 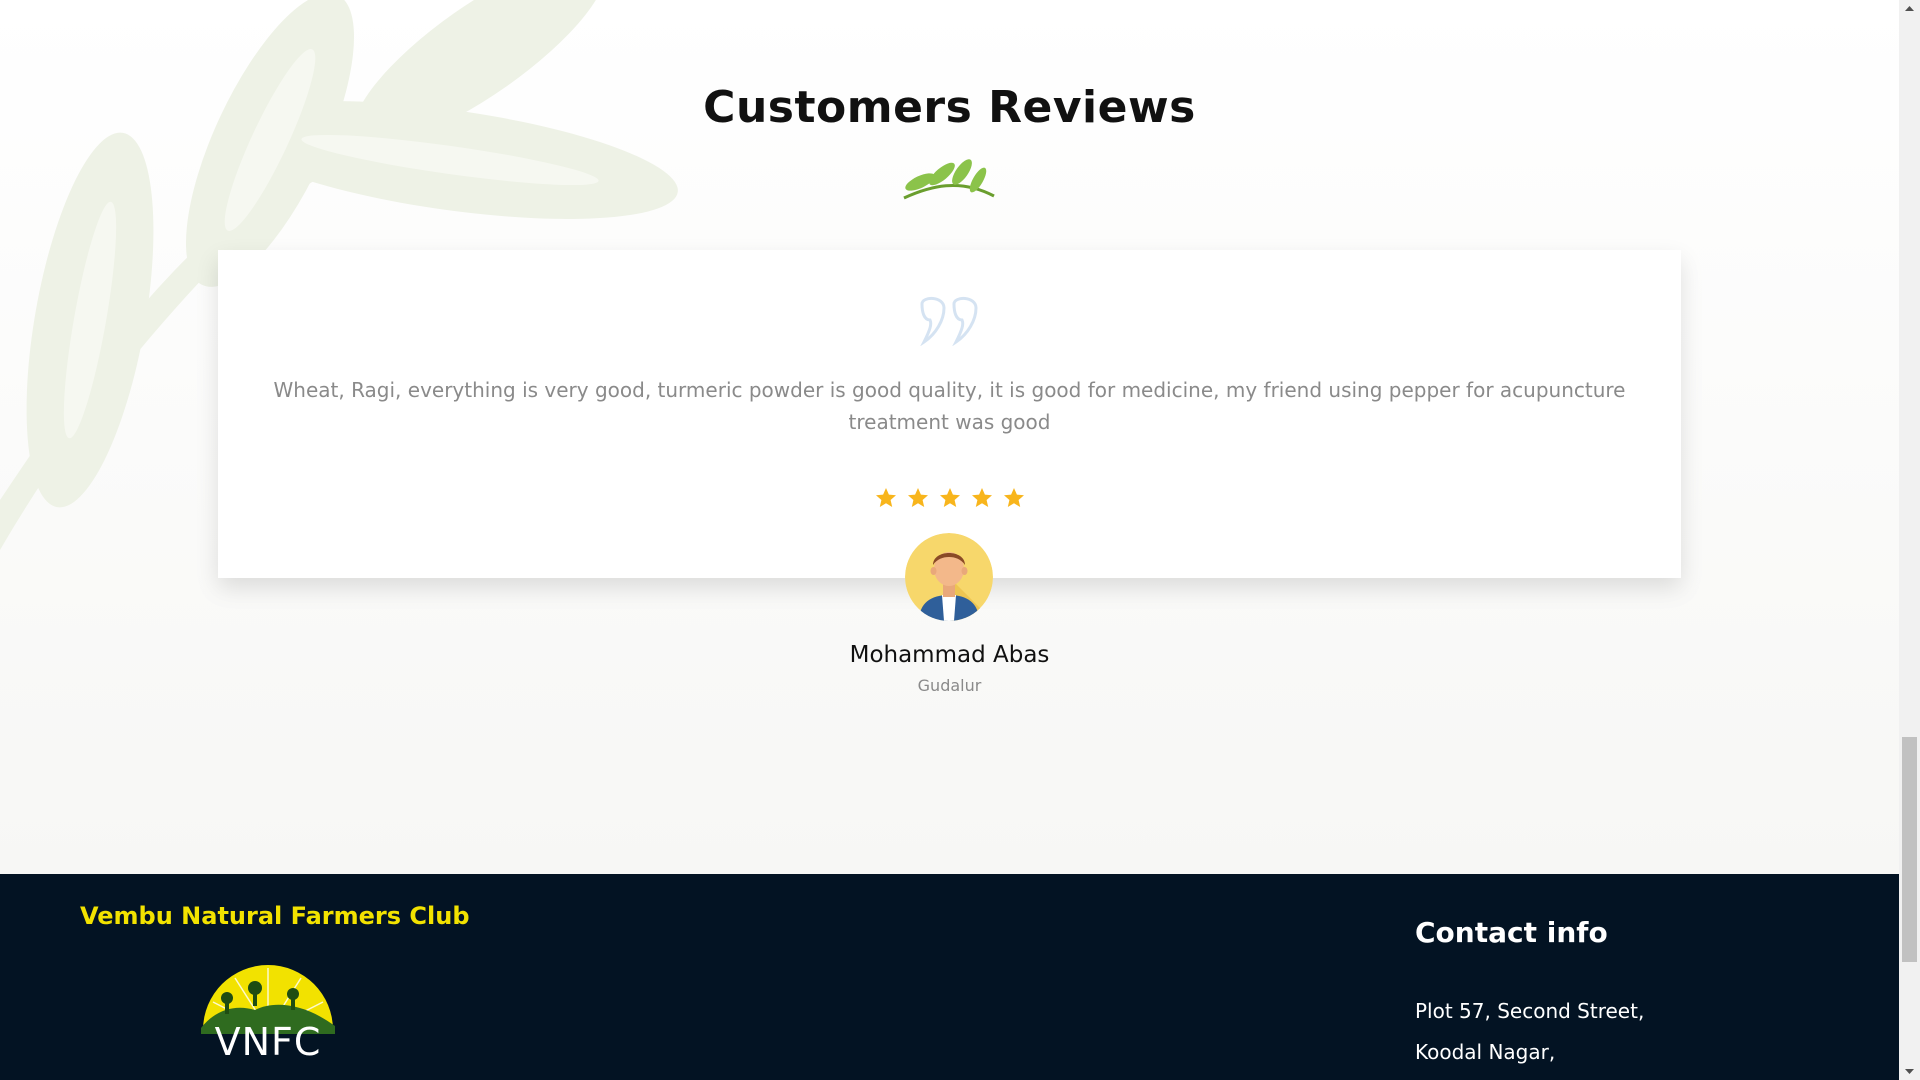 What do you see at coordinates (1511, 932) in the screenshot?
I see `contact-info-title: Contact info` at bounding box center [1511, 932].